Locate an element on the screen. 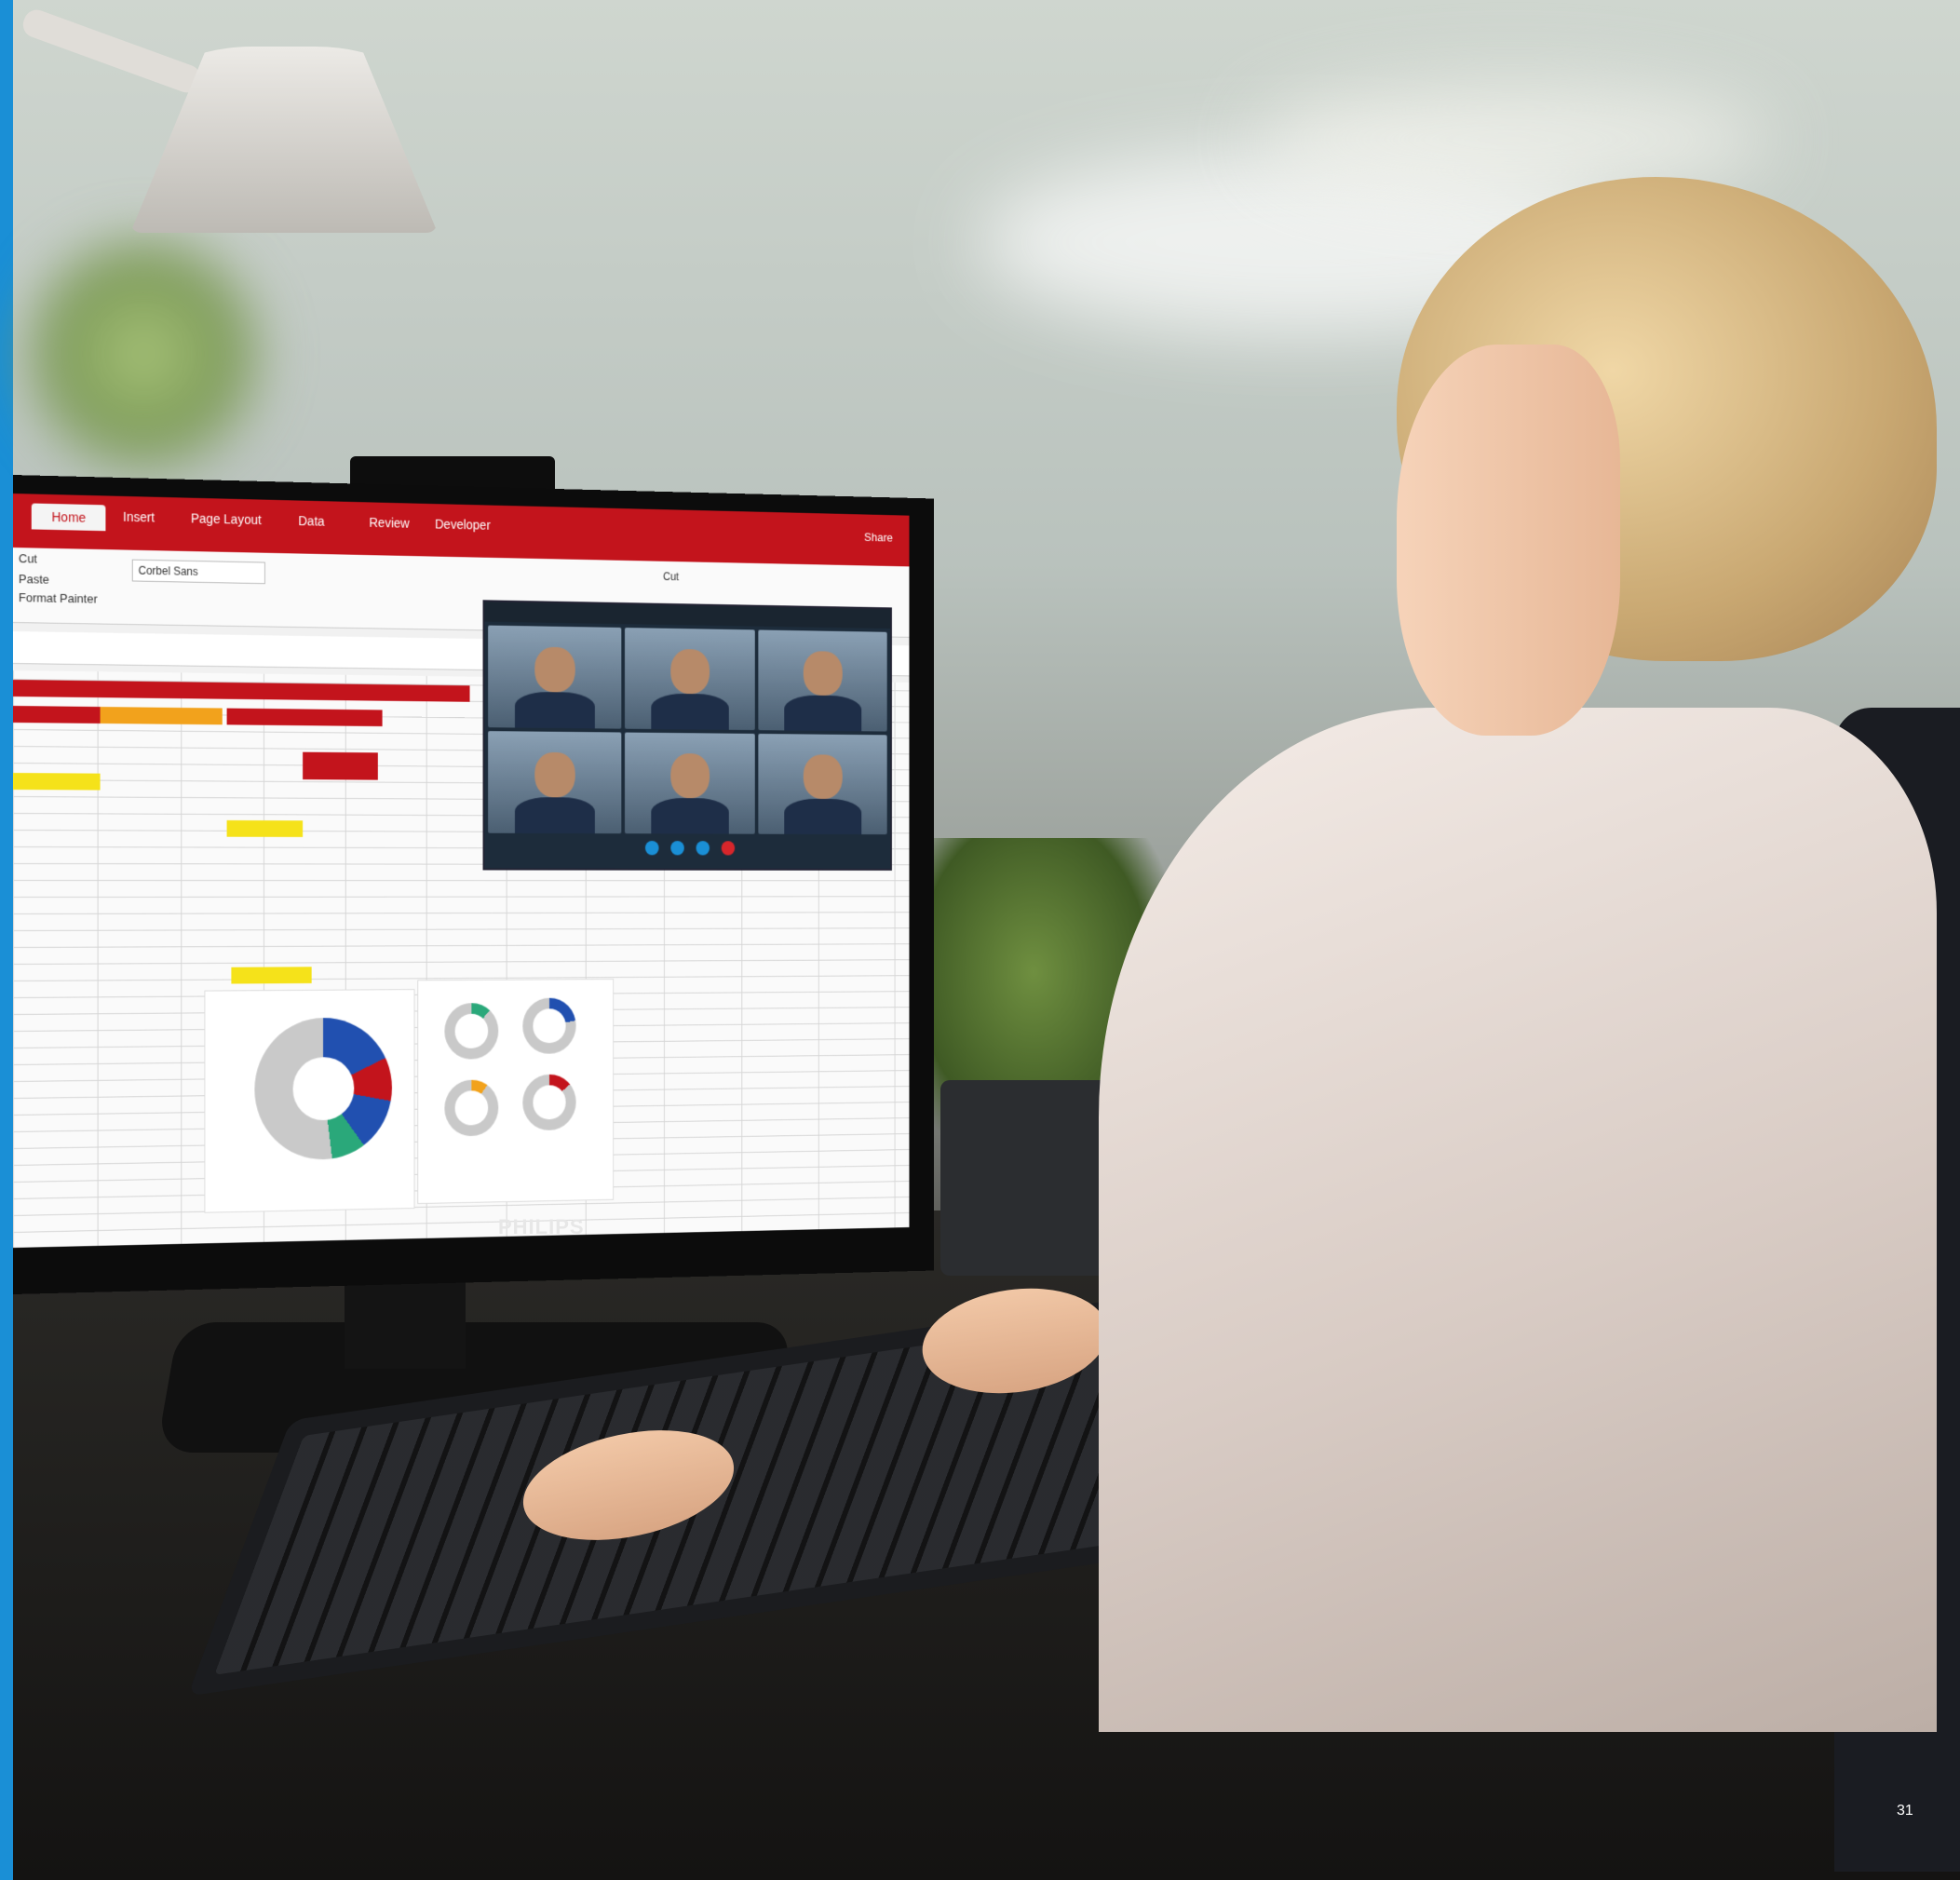 The height and width of the screenshot is (1880, 1960). tab-page-layout: Page Layout is located at coordinates (226, 519).